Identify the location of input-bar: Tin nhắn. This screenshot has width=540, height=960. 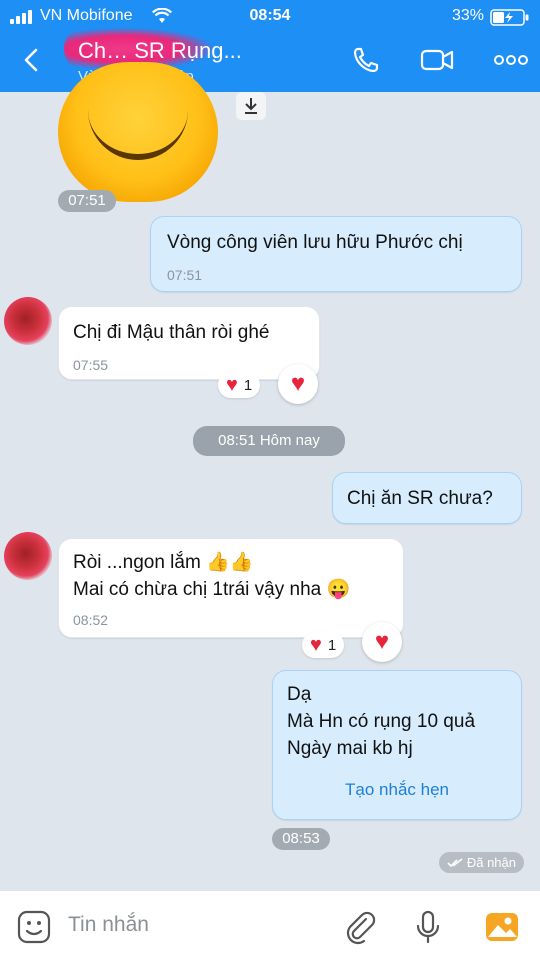
(270, 925).